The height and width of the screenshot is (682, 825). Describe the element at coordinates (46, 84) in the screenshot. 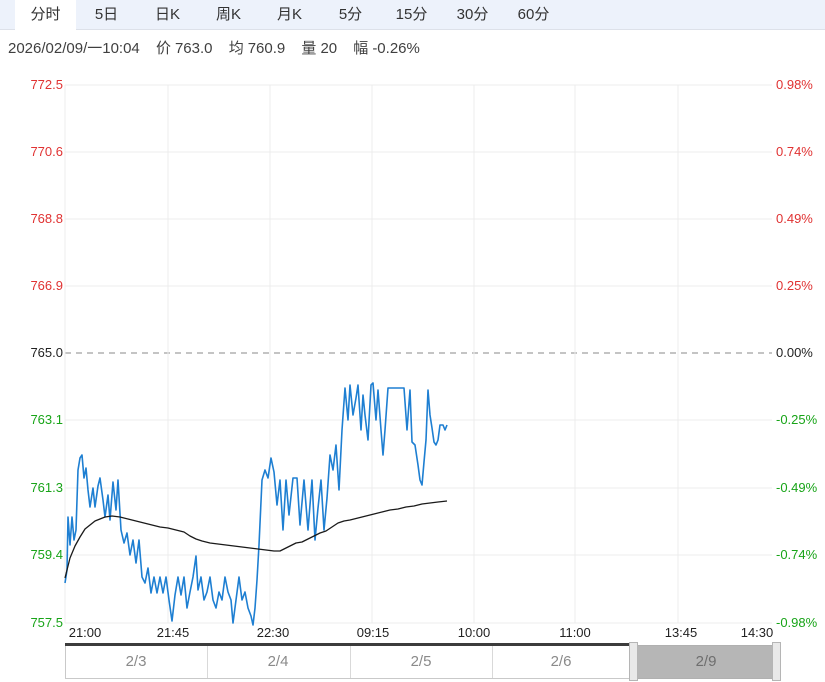

I see `y-axis-label-left: 772.5` at that location.